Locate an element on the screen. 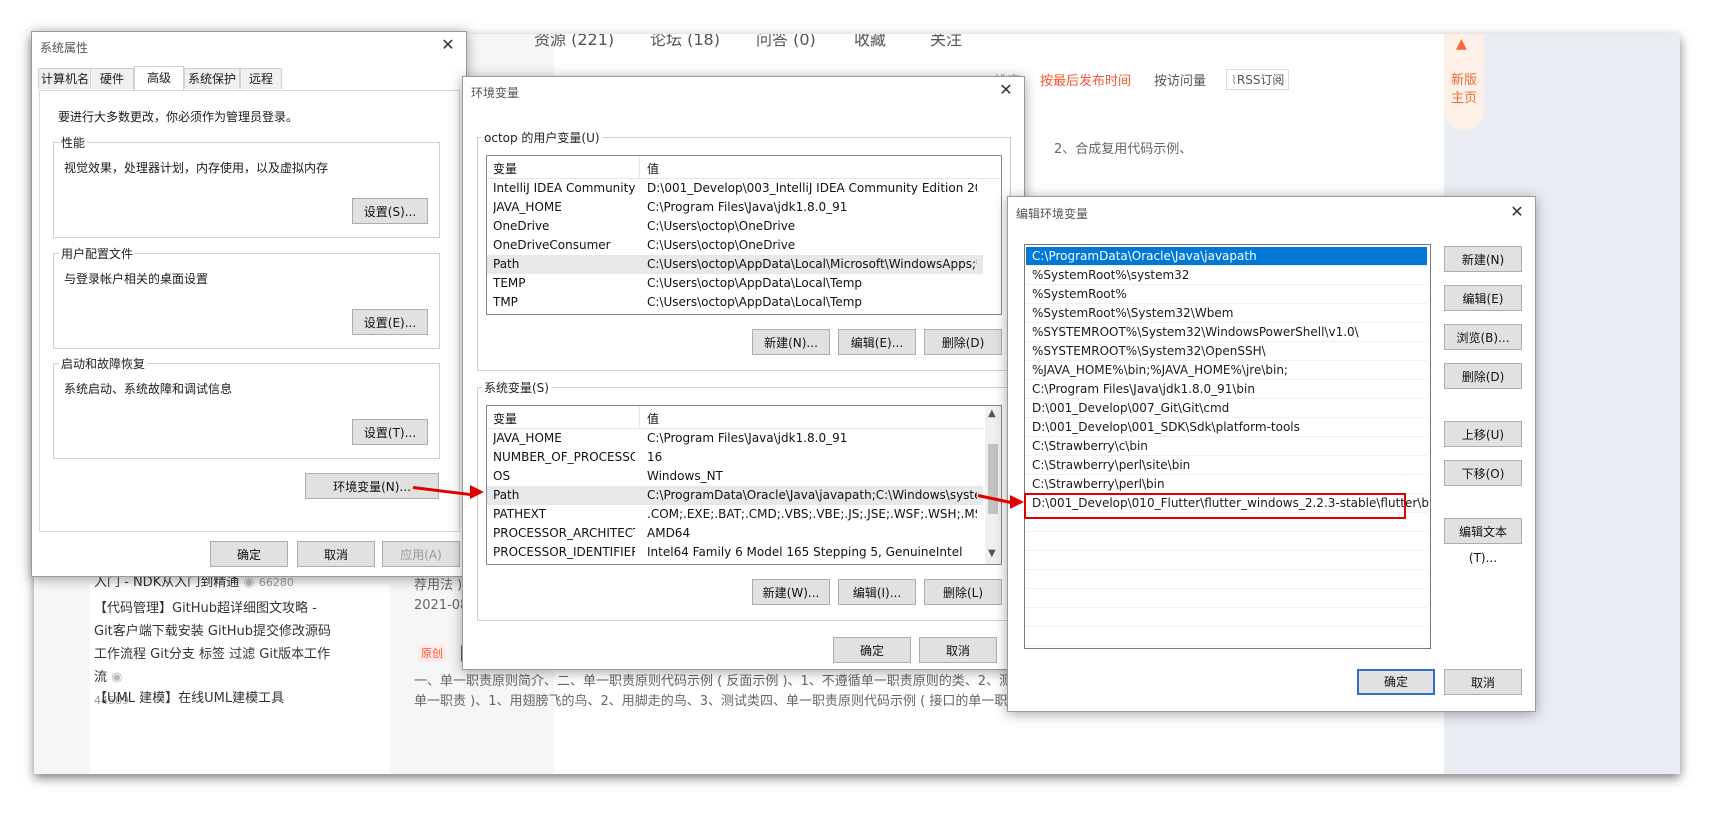 This screenshot has height=813, width=1719. new-home-badge: ▲ 新版主页 is located at coordinates (1464, 82).